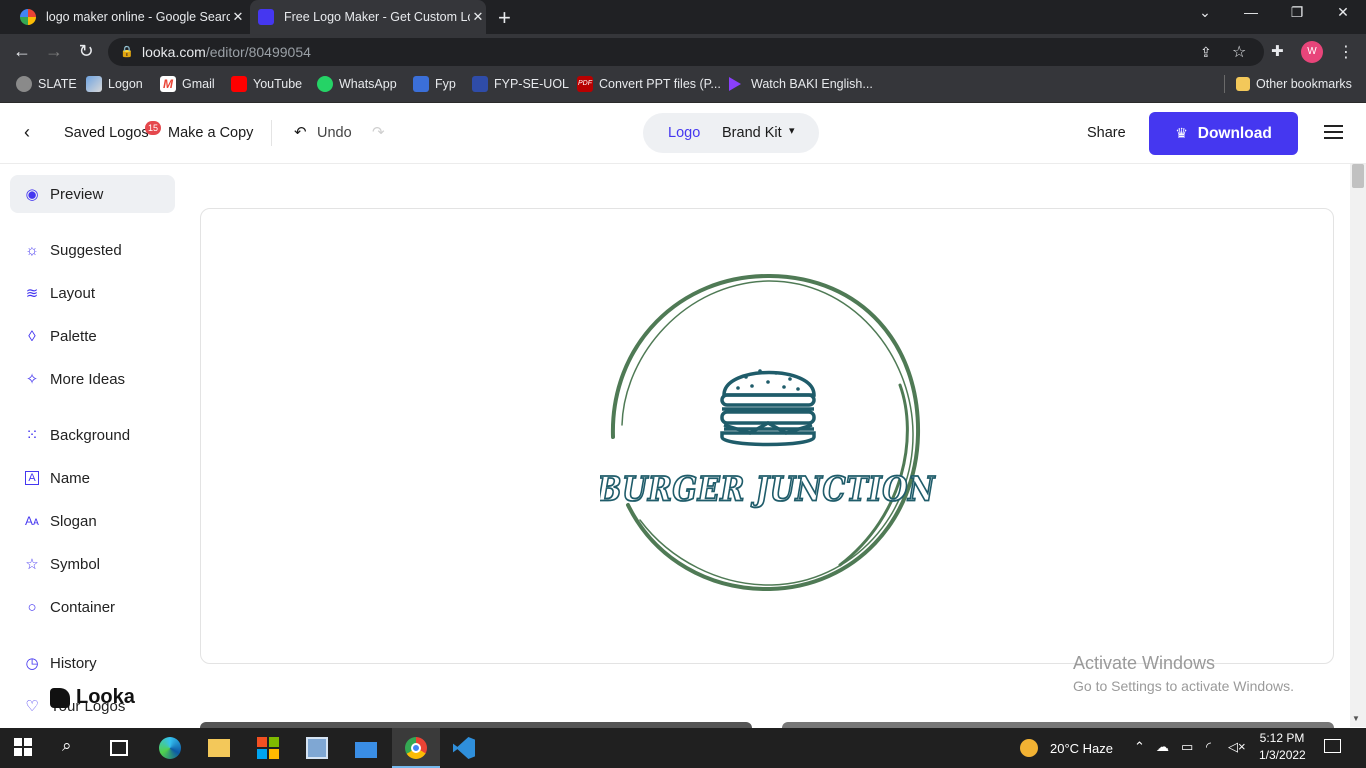 This screenshot has width=1366, height=768. I want to click on bookmark-star-icon: ☆, so click(1239, 52).